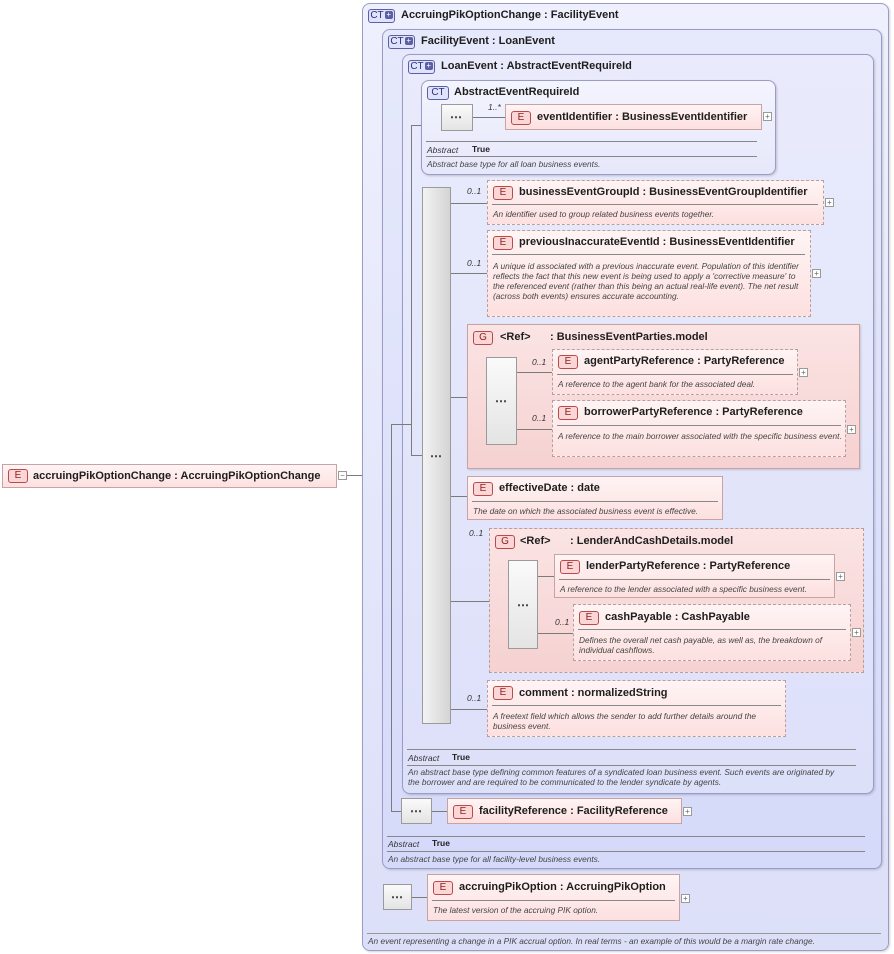 This screenshot has width=894, height=954. What do you see at coordinates (677, 617) in the screenshot?
I see `element-name: cashPayable : CashPayable` at bounding box center [677, 617].